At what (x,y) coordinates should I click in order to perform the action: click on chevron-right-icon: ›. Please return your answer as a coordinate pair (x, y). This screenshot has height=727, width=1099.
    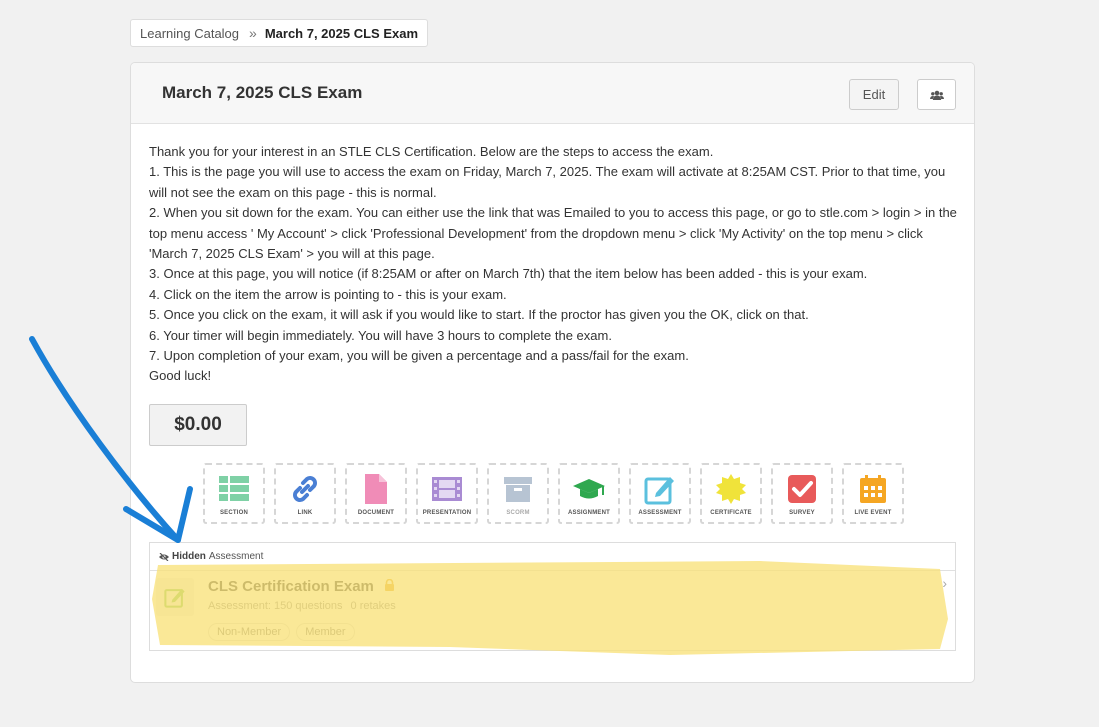
    Looking at the image, I should click on (944, 583).